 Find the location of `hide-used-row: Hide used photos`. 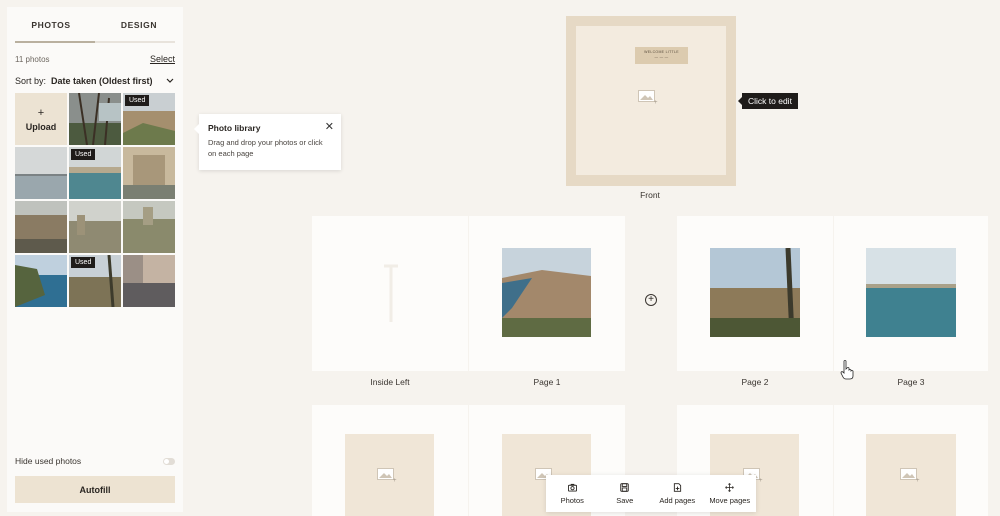

hide-used-row: Hide used photos is located at coordinates (95, 461).